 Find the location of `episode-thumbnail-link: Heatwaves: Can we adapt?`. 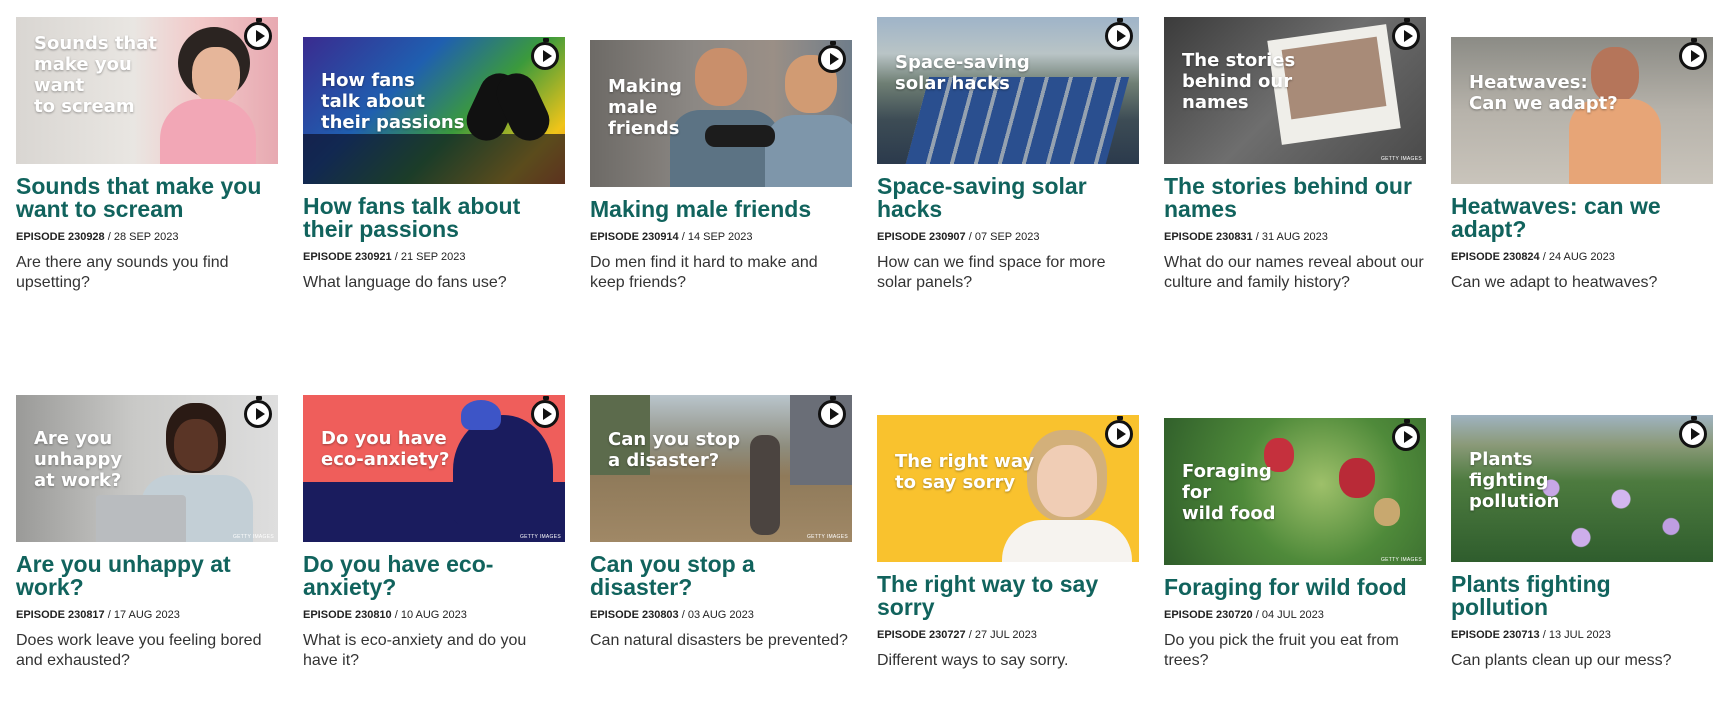

episode-thumbnail-link: Heatwaves: Can we adapt? is located at coordinates (1582, 110).